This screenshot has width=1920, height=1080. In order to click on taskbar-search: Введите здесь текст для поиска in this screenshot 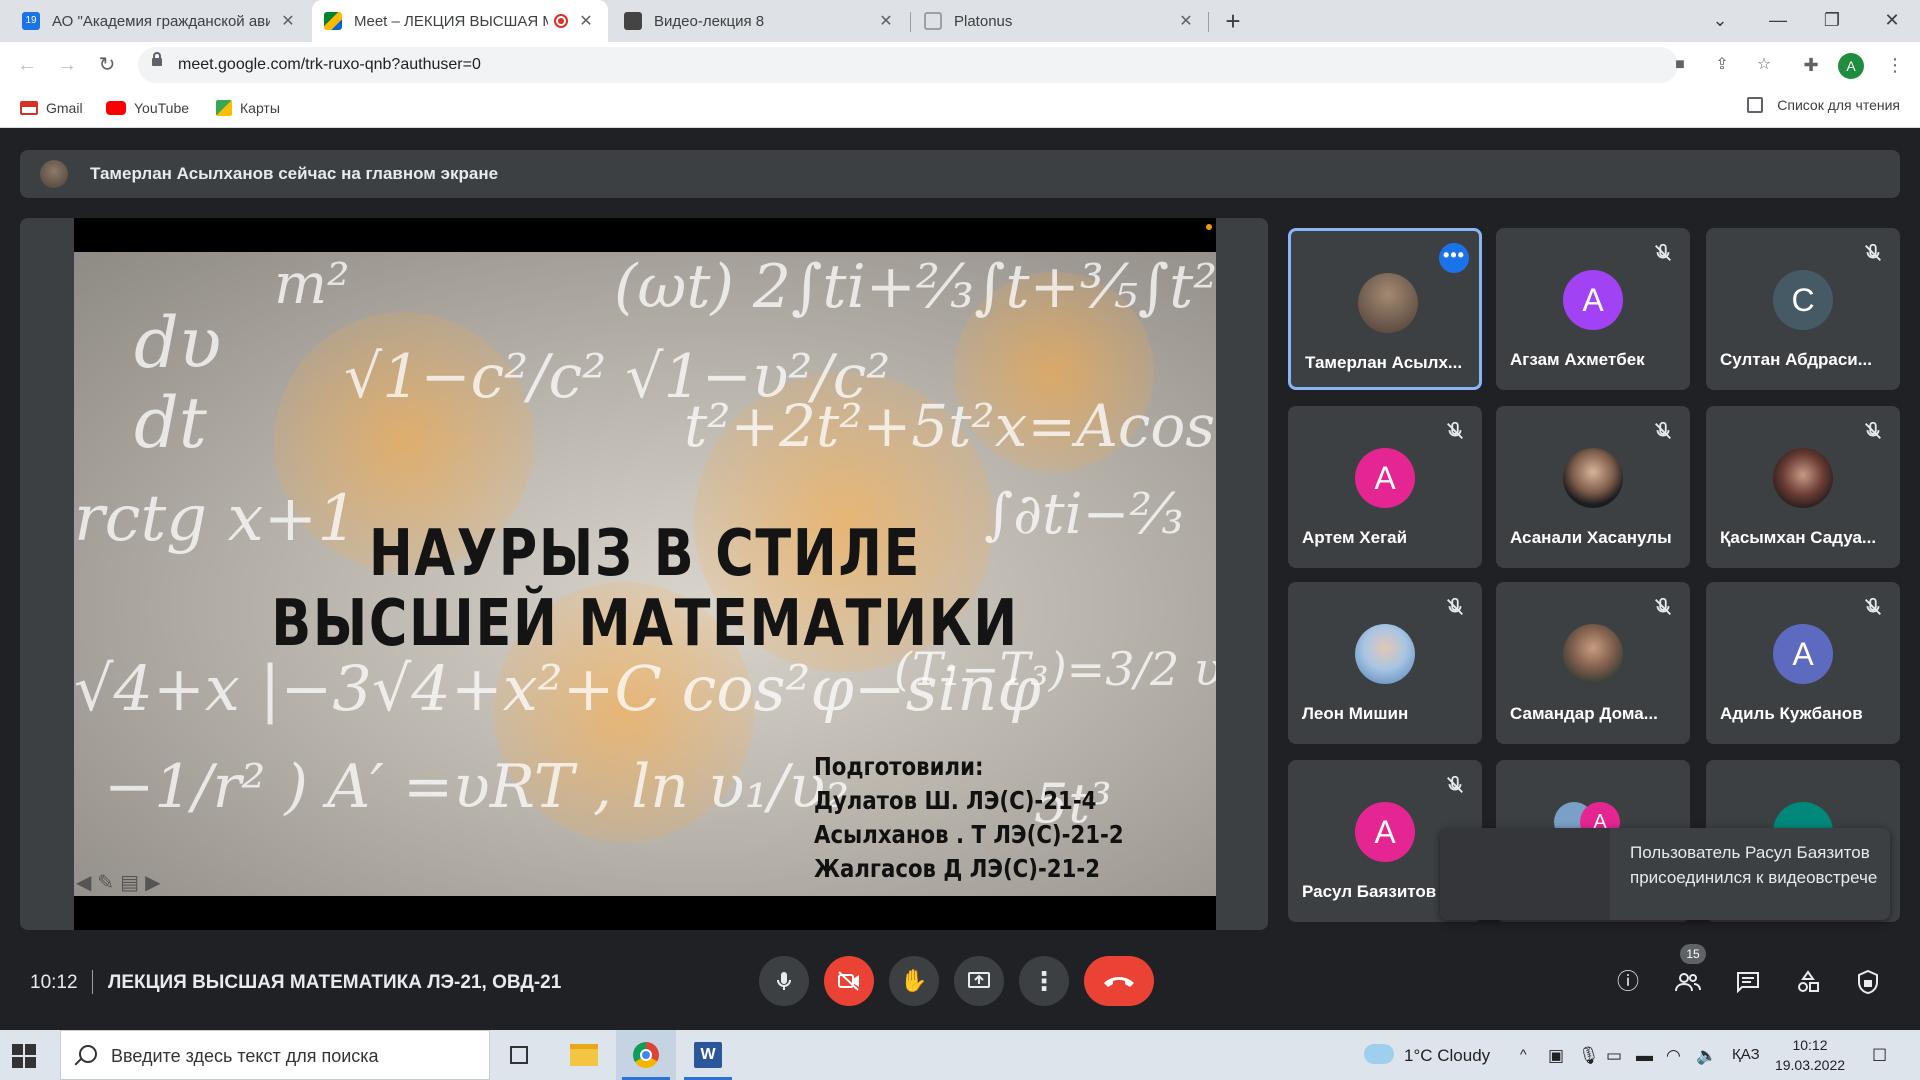, I will do `click(275, 1055)`.